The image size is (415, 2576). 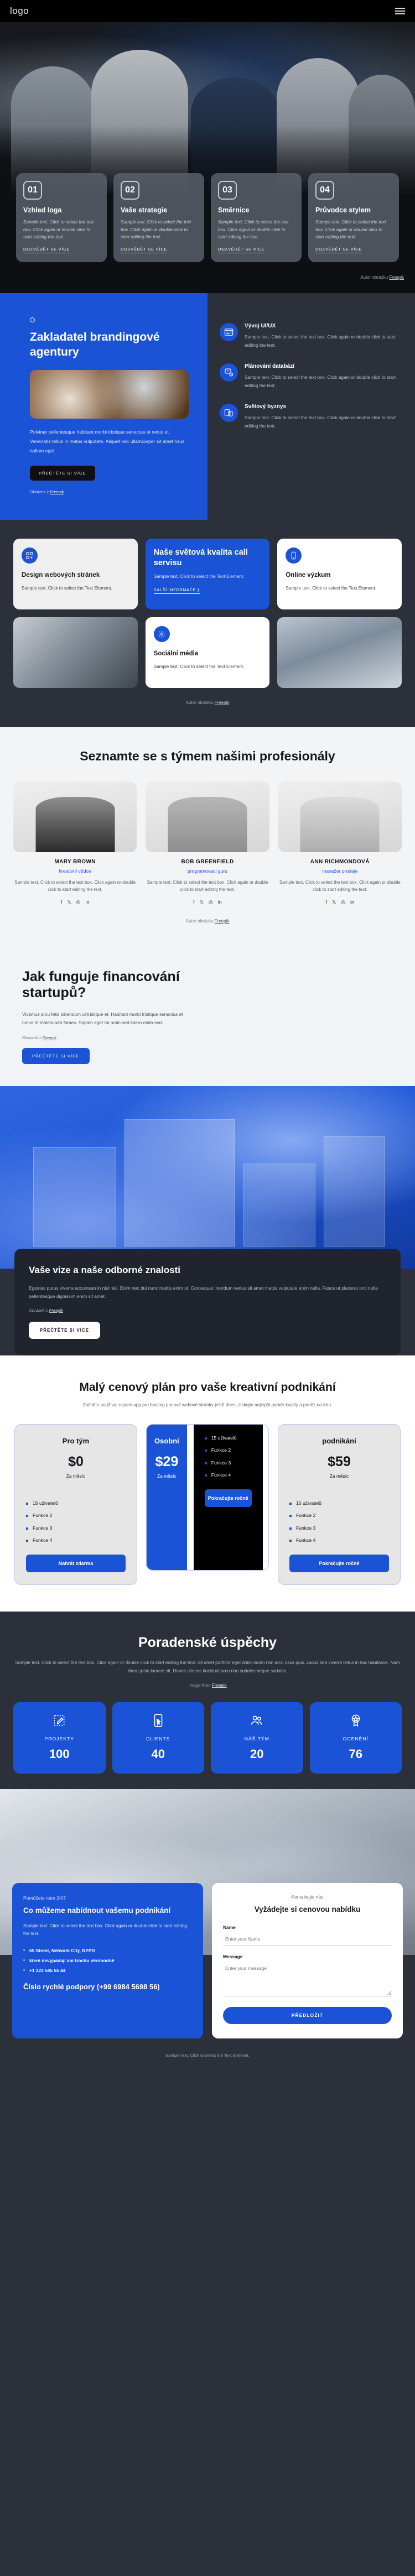 I want to click on service-title: Naše světová kvalita call servisu, so click(x=200, y=558).